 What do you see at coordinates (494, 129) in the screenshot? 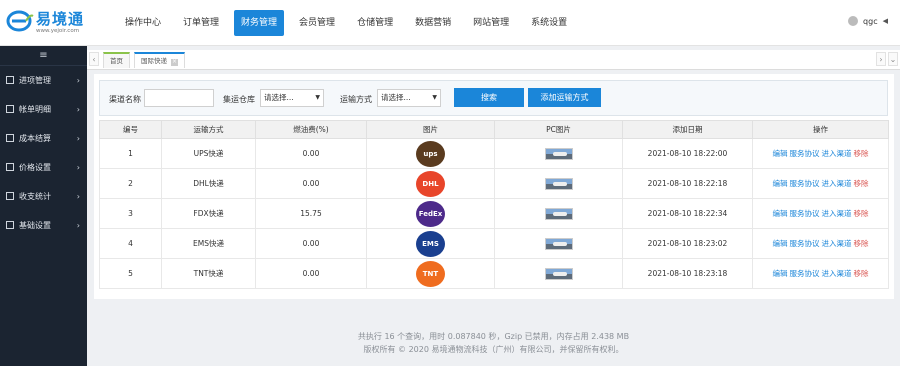
I see `table-header-row: 编号 运输方式 燃油费(%) 图片 PC图片 添加日期 操作` at bounding box center [494, 129].